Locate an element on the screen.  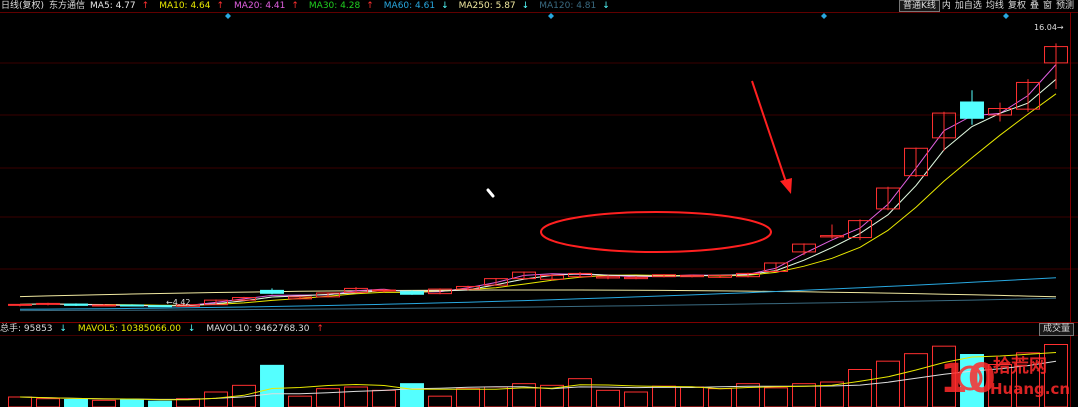
low-price-label: ←4.42 is located at coordinates (178, 302).